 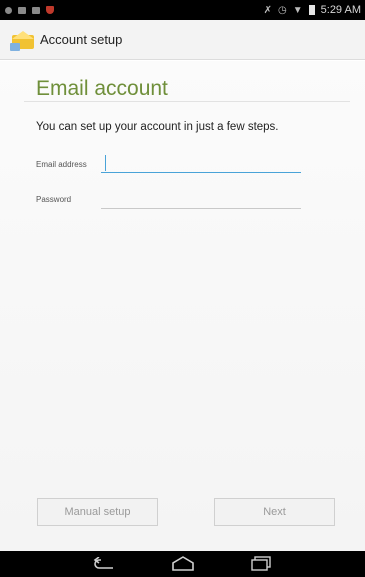 I want to click on recent-apps-button, so click(x=261, y=564).